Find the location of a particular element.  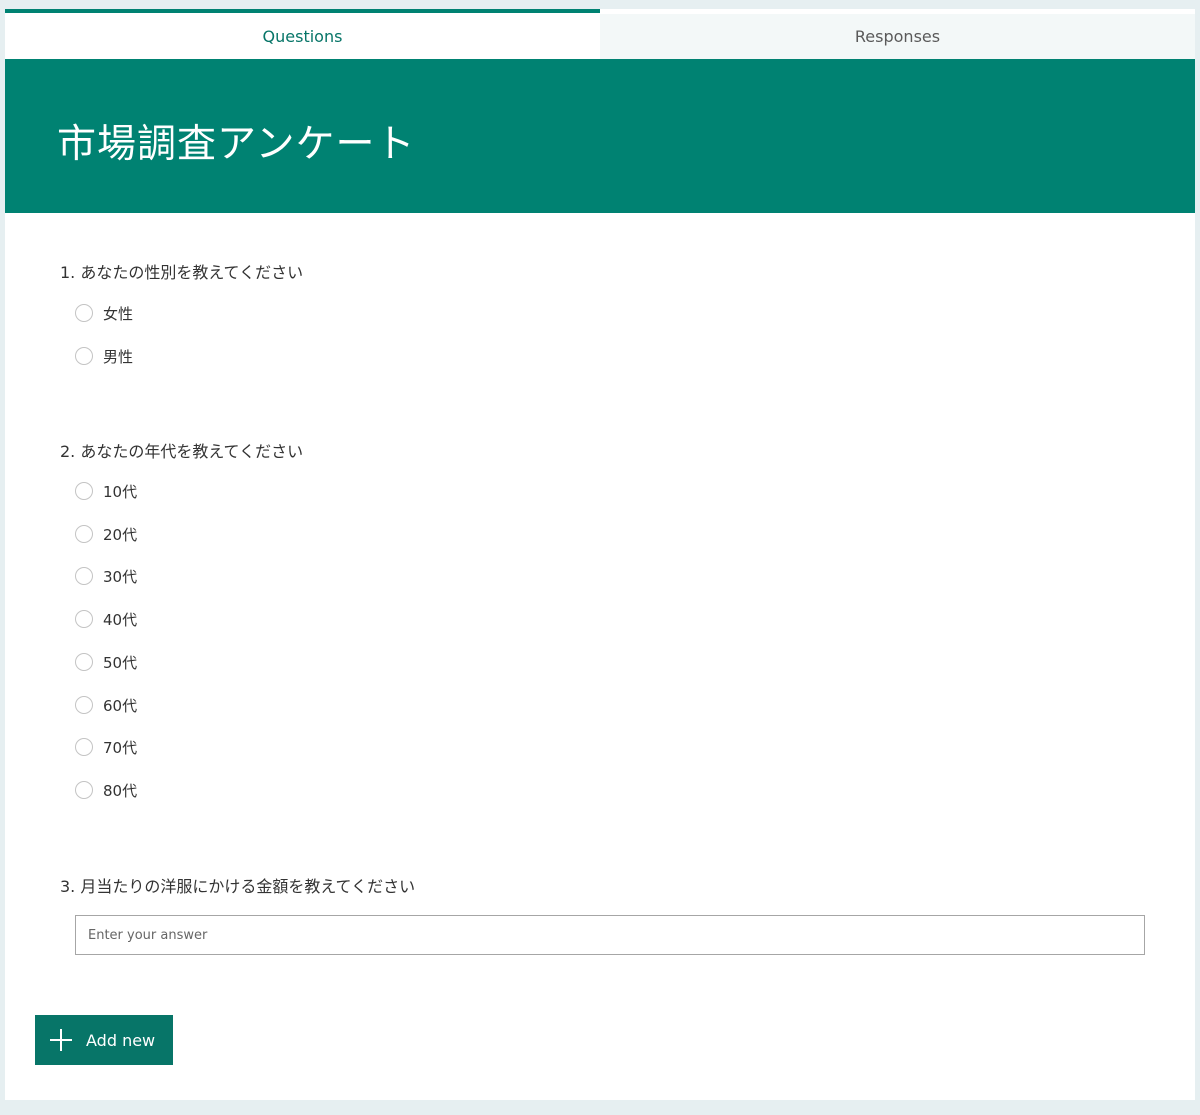

option-q2-5: 50代 is located at coordinates (106, 662).